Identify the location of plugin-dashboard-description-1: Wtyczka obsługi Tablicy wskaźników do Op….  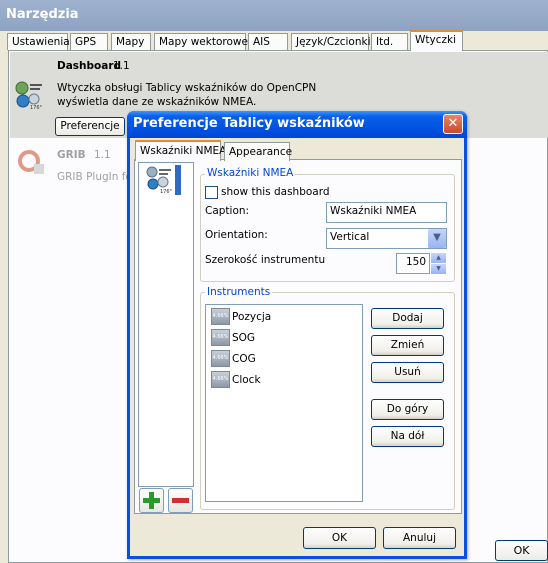
(187, 88).